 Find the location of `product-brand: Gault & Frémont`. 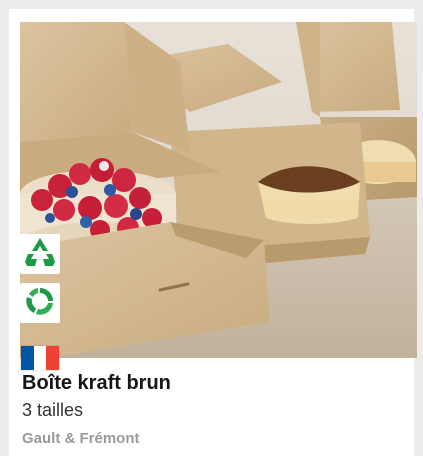

product-brand: Gault & Frémont is located at coordinates (81, 438).